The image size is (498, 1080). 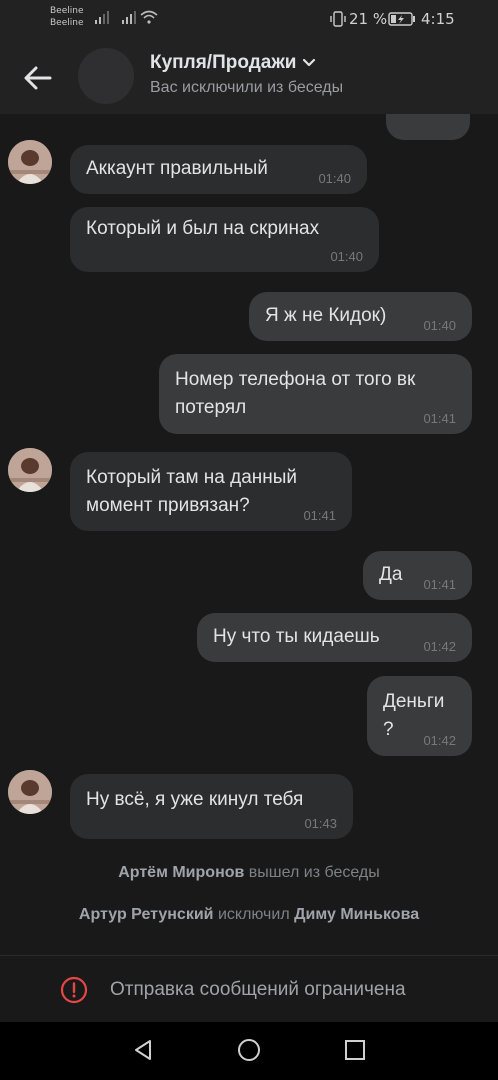 I want to click on nav-back-icon, so click(x=143, y=1050).